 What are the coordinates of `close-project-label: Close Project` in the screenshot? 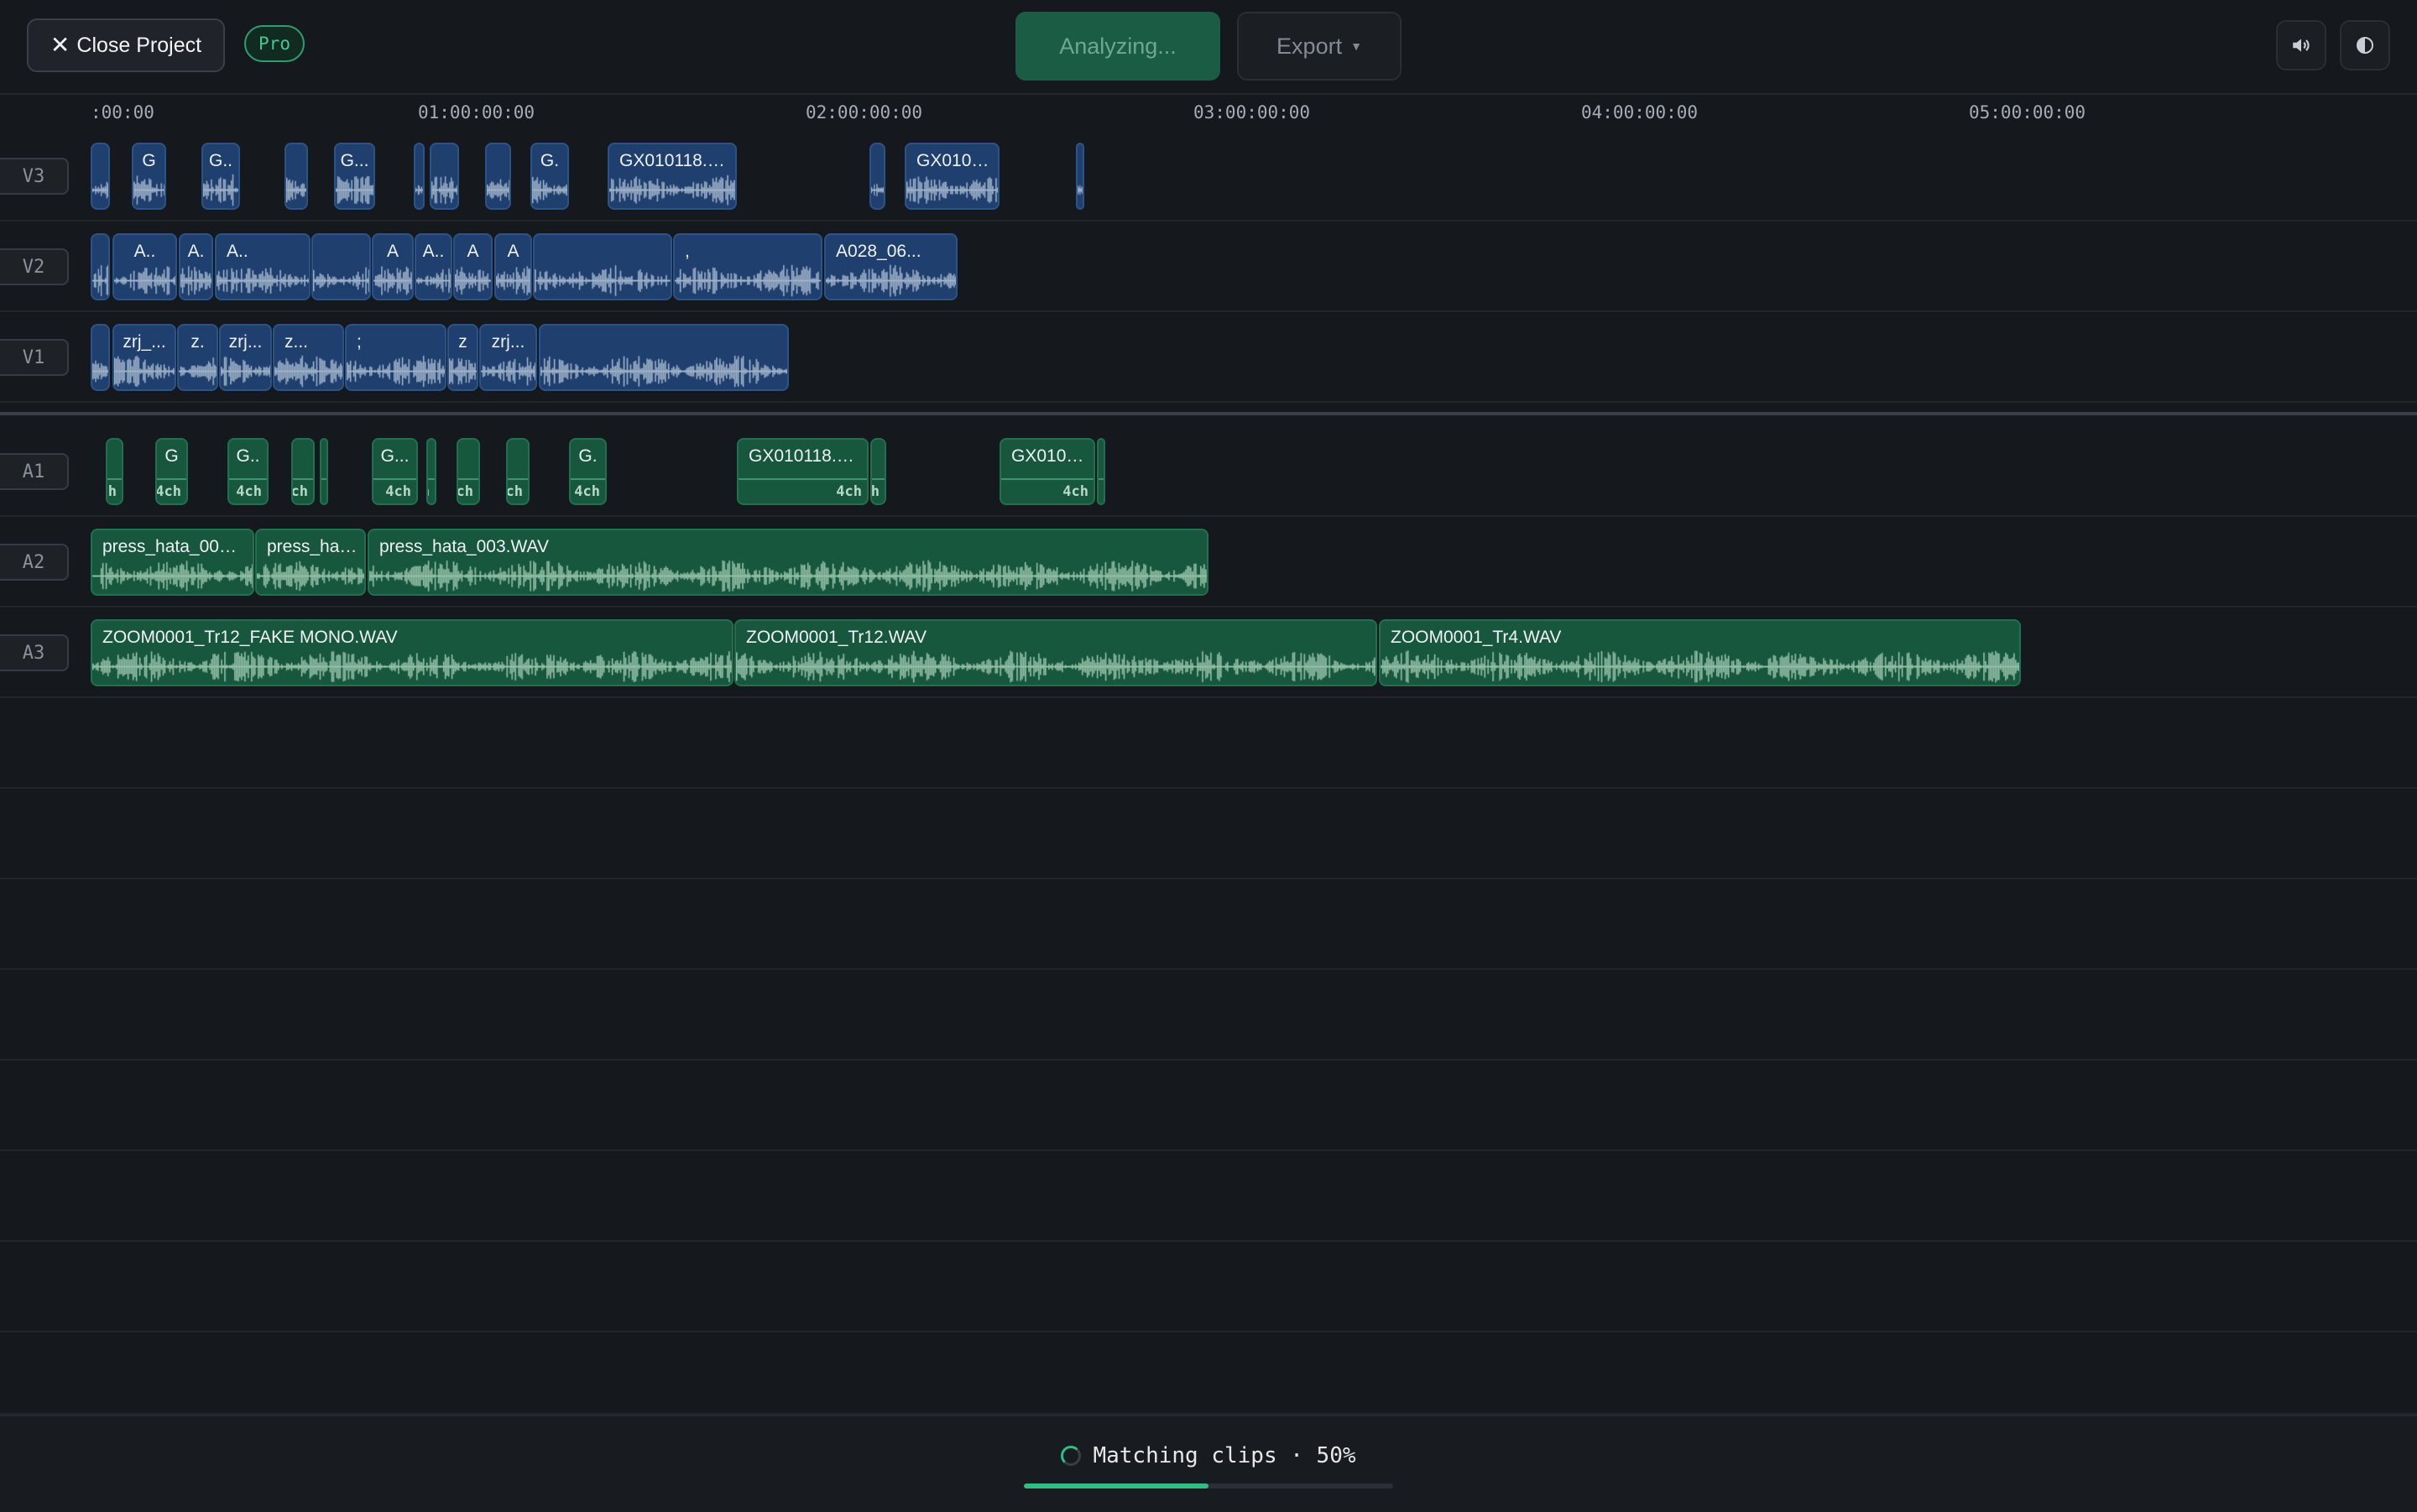 It's located at (139, 45).